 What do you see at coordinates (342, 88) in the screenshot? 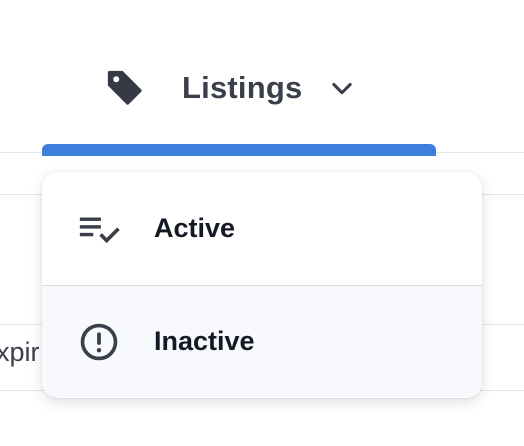
I see `chevron-down-icon` at bounding box center [342, 88].